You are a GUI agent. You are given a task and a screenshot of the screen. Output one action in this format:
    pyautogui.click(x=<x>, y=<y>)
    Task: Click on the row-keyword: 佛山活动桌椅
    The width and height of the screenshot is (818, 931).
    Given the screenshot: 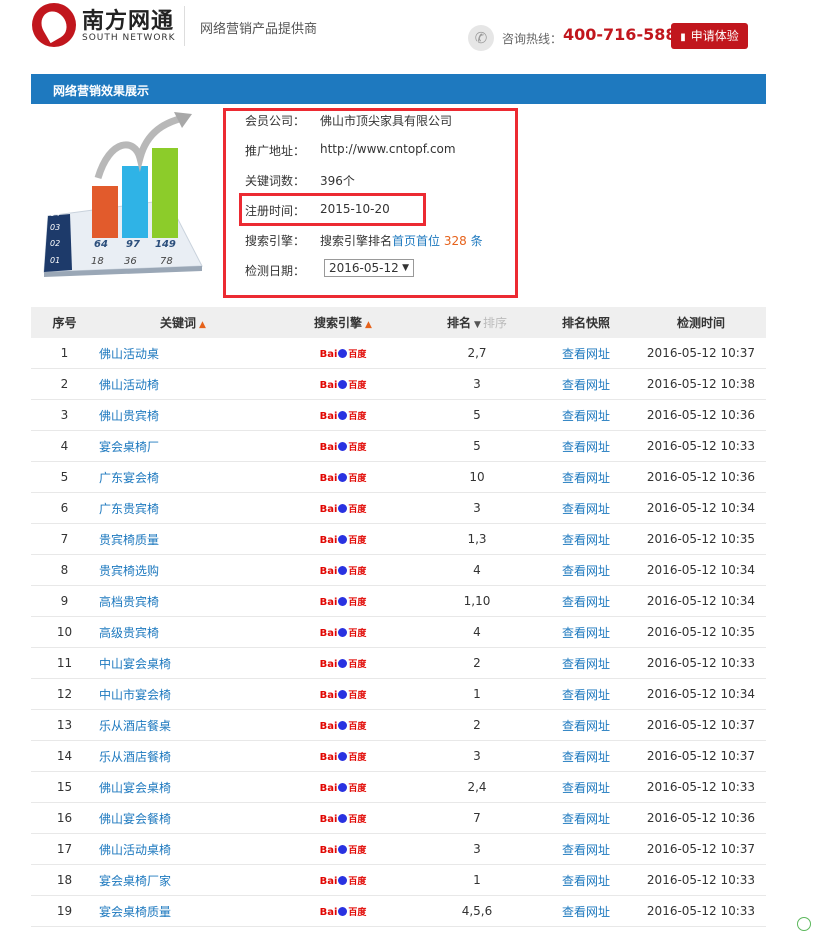 What is the action you would take?
    pyautogui.click(x=183, y=849)
    